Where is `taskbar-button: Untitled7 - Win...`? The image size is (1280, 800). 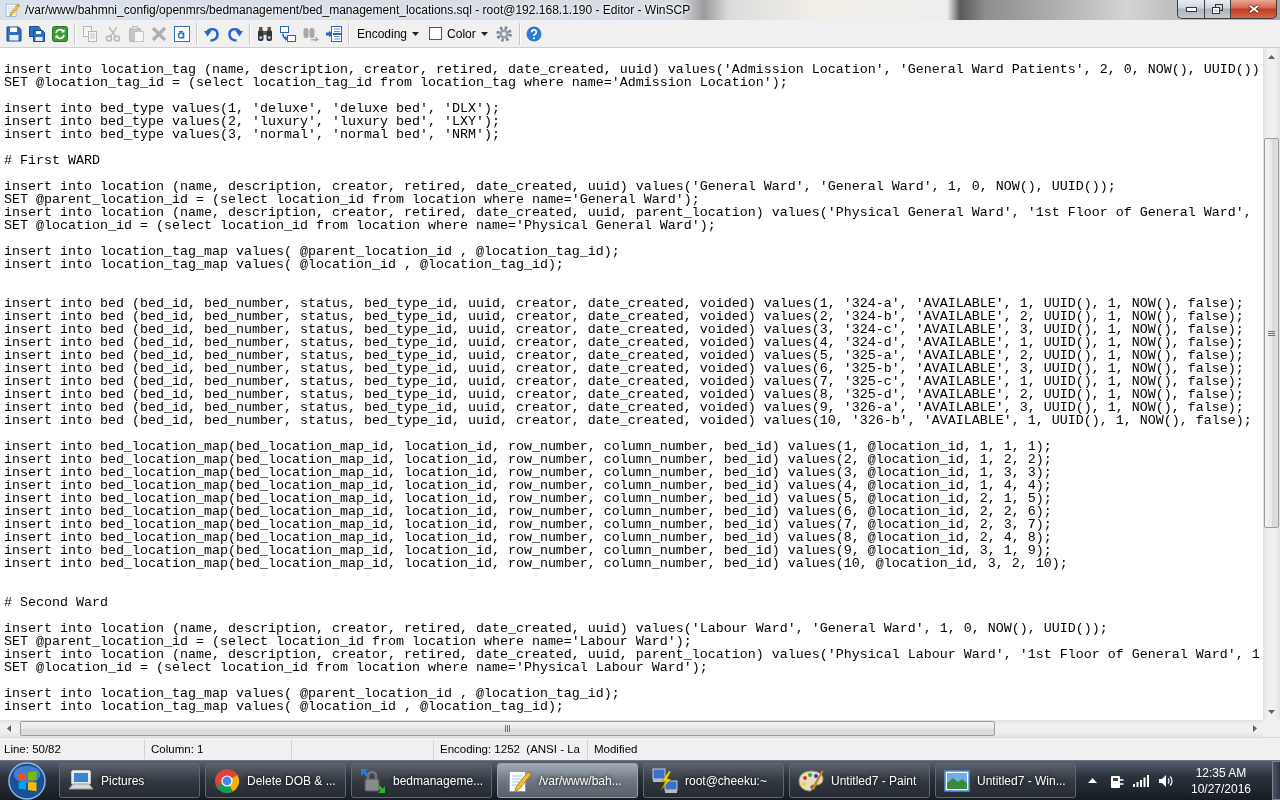
taskbar-button: Untitled7 - Win... is located at coordinates (1005, 780).